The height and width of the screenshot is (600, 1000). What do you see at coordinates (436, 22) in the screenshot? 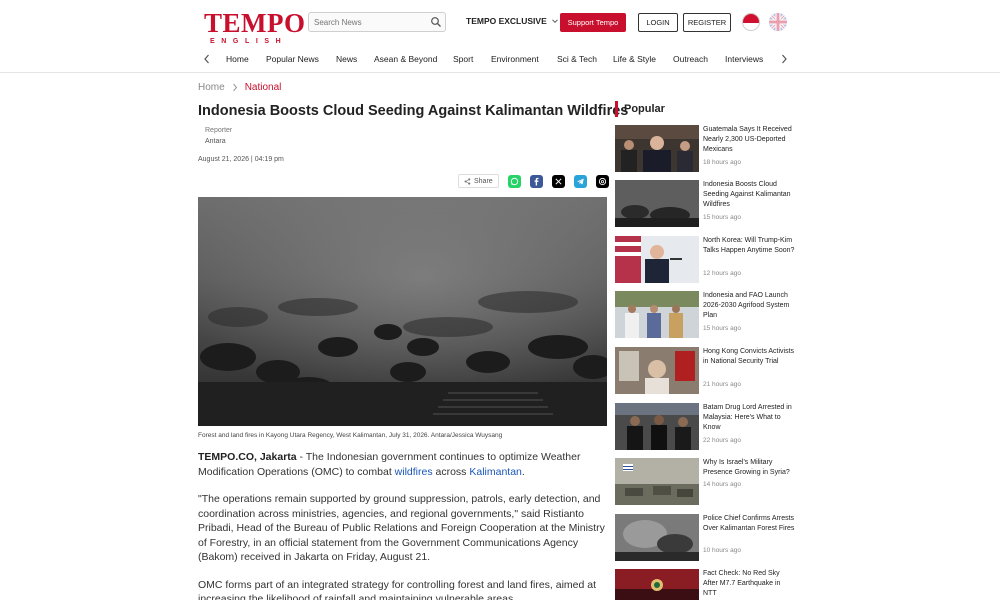
I see `search-icon` at bounding box center [436, 22].